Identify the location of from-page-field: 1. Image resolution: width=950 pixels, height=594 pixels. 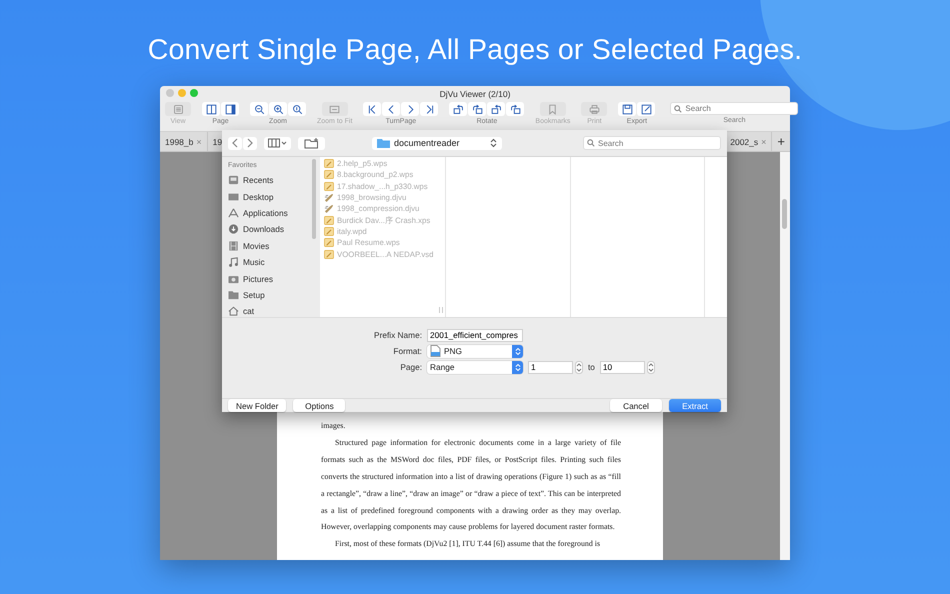
(550, 367).